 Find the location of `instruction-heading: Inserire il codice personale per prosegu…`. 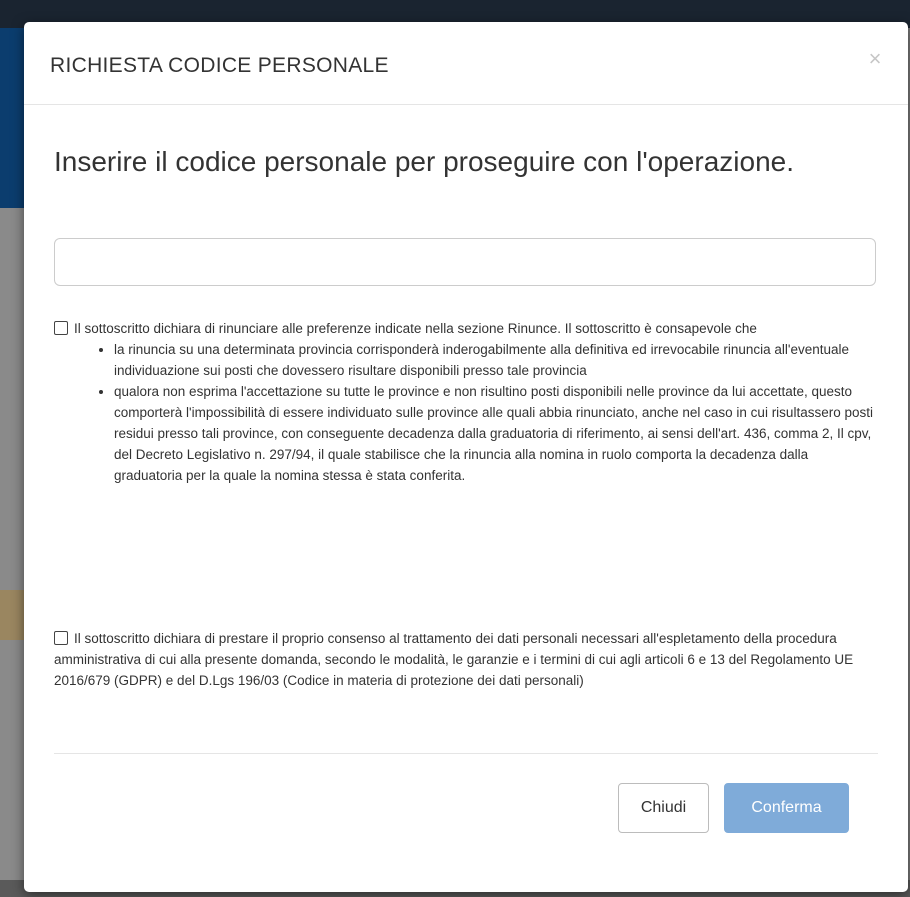

instruction-heading: Inserire il codice personale per prosegu… is located at coordinates (424, 161).